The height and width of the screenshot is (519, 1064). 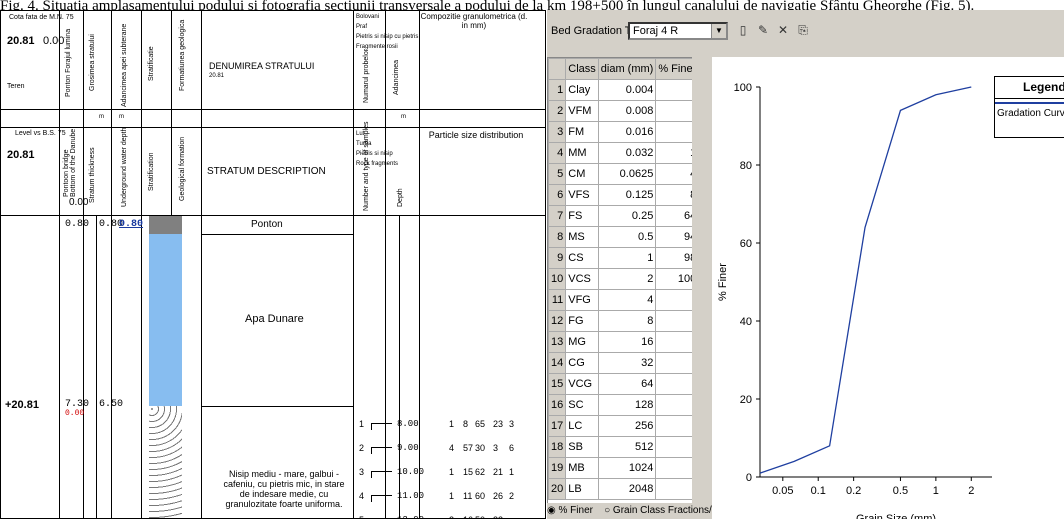 What do you see at coordinates (582, 321) in the screenshot?
I see `cell-class: FG` at bounding box center [582, 321].